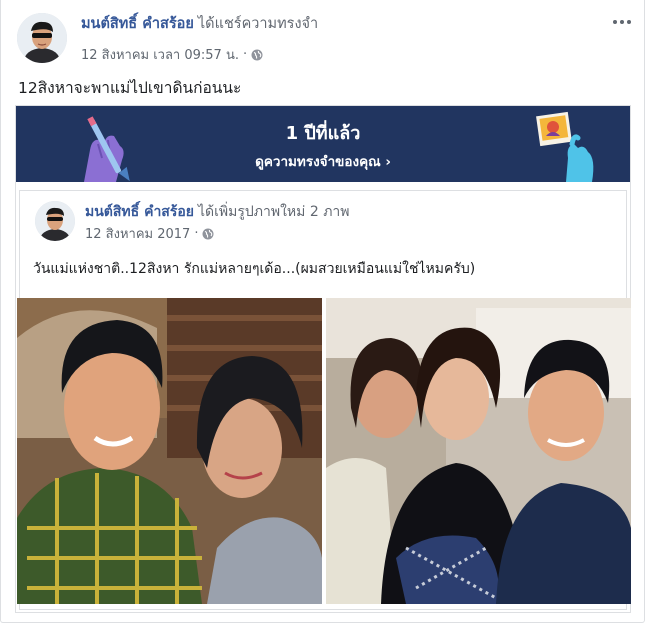  I want to click on post-header-title: มนต์สิทธิ์ คำสร้อย ได้แชร์ความทรงจำ, so click(199, 23).